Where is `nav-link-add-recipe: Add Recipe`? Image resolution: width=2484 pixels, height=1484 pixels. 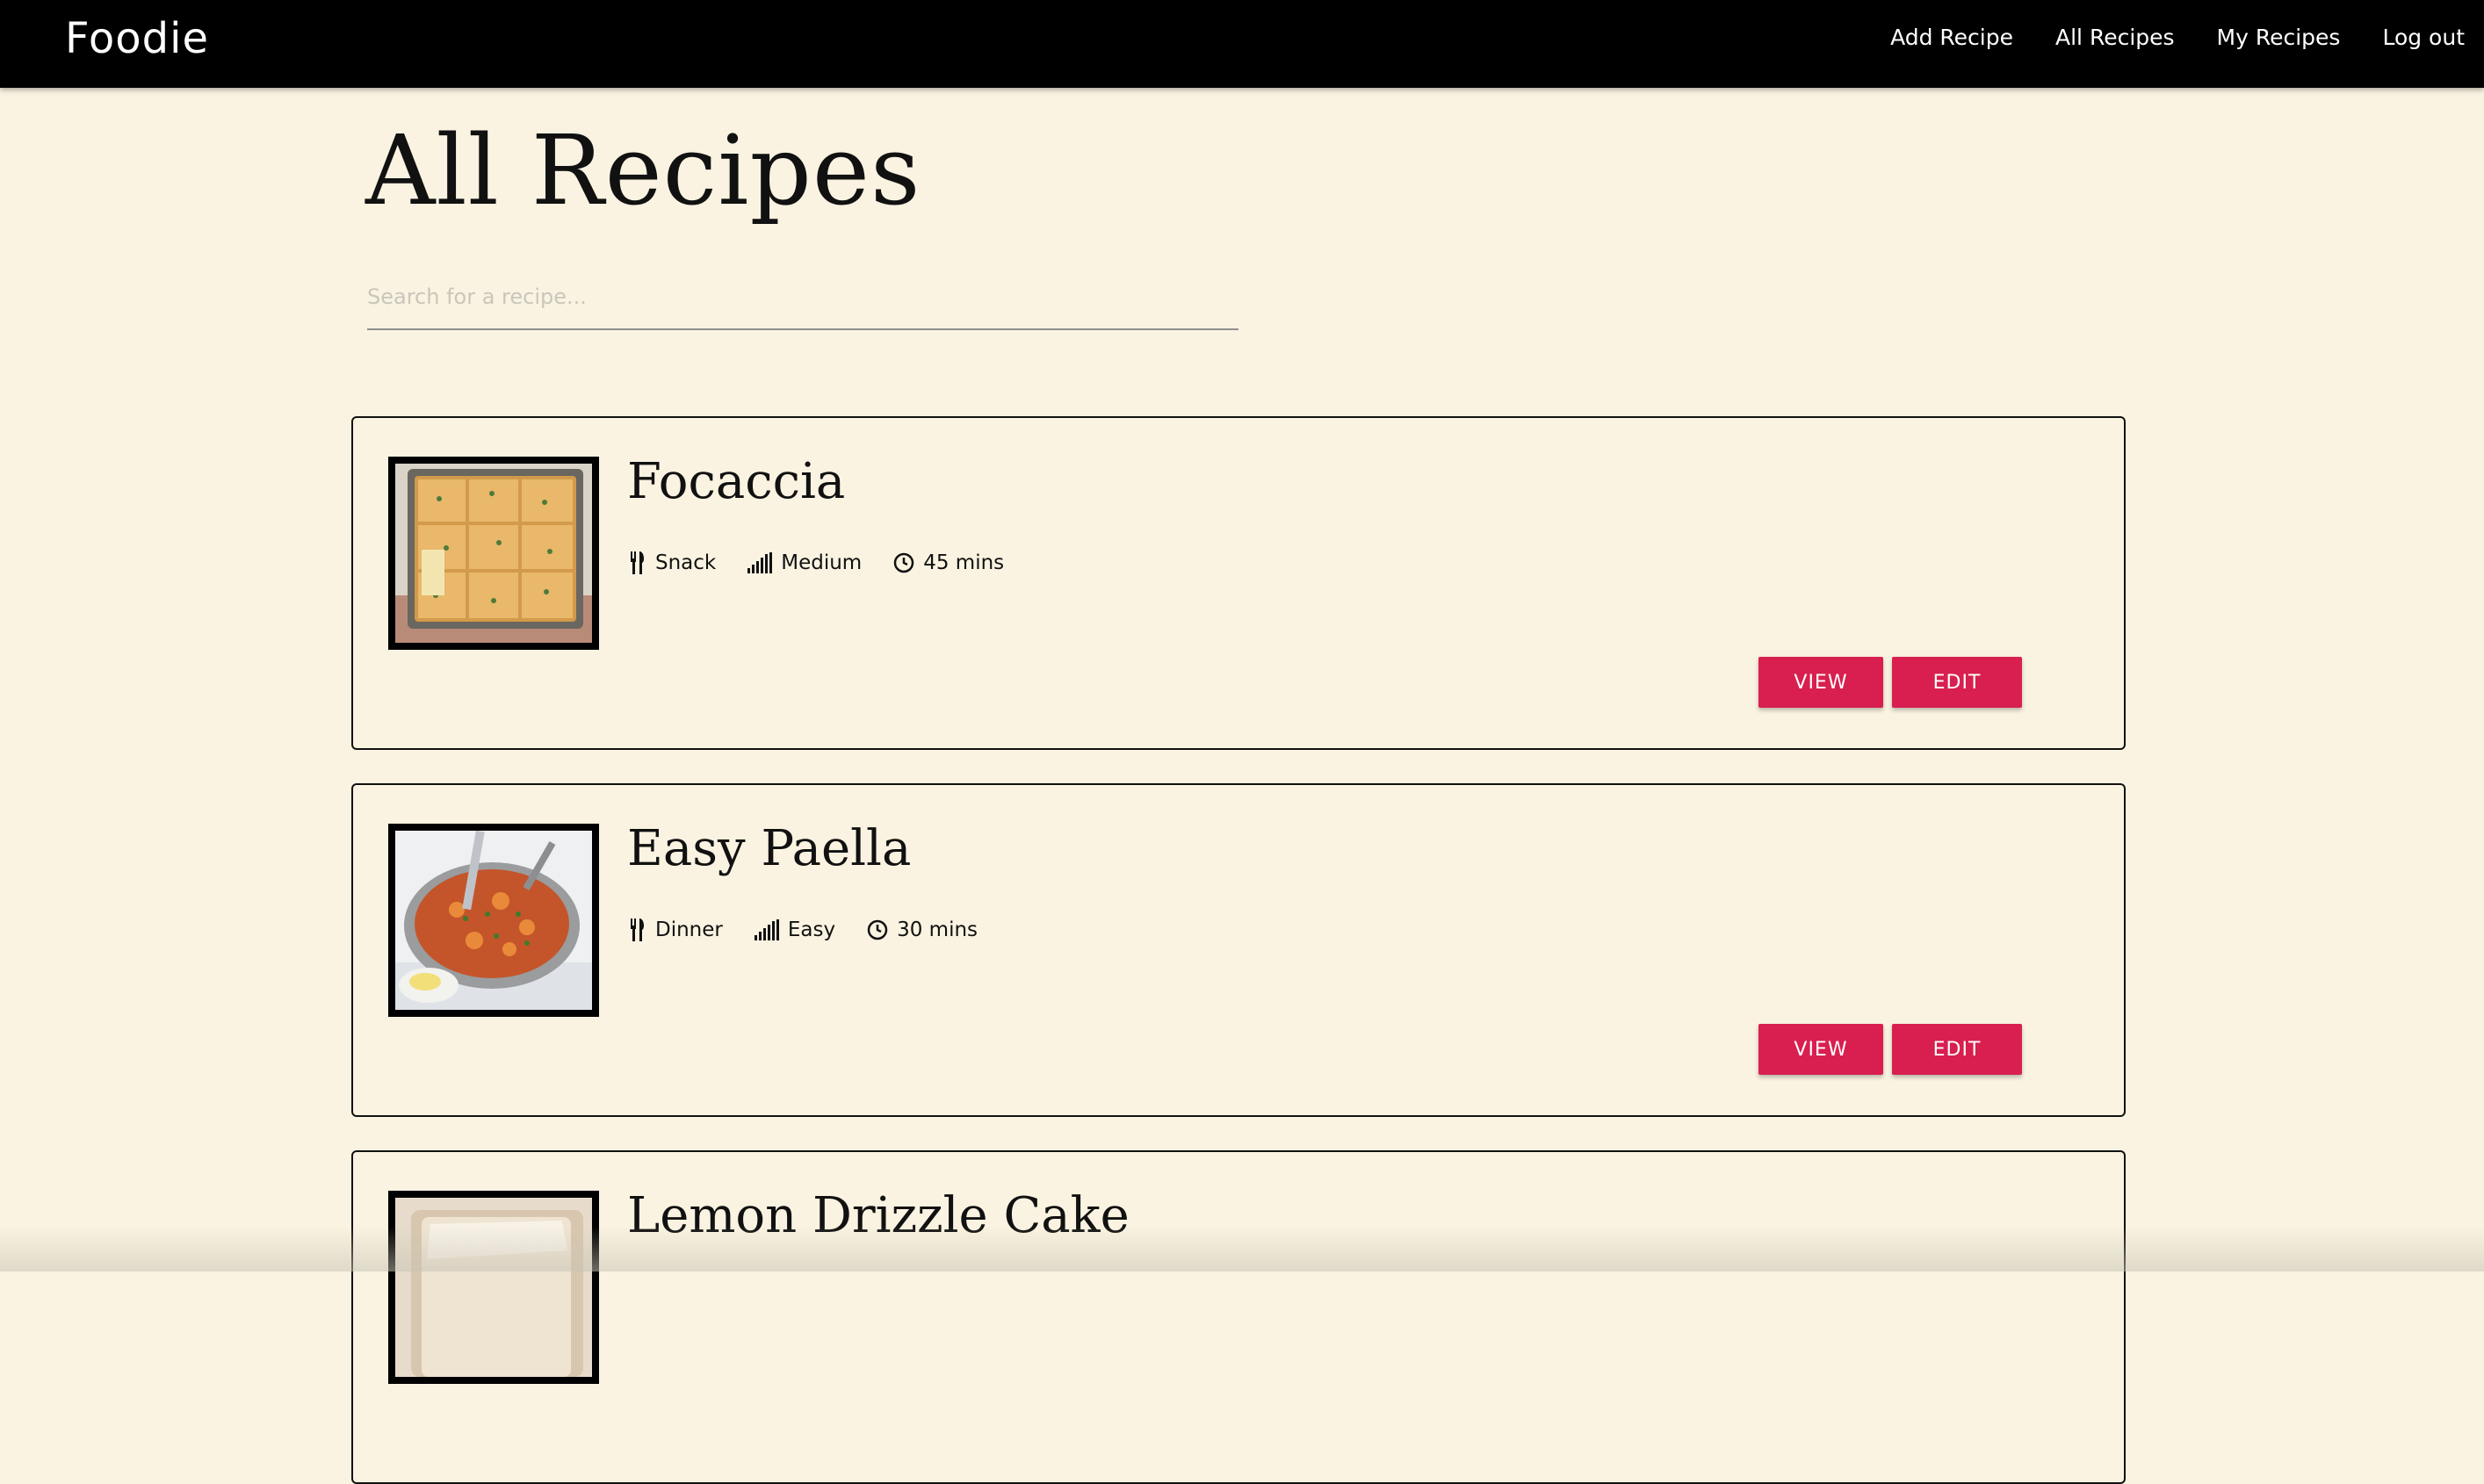 nav-link-add-recipe: Add Recipe is located at coordinates (1951, 37).